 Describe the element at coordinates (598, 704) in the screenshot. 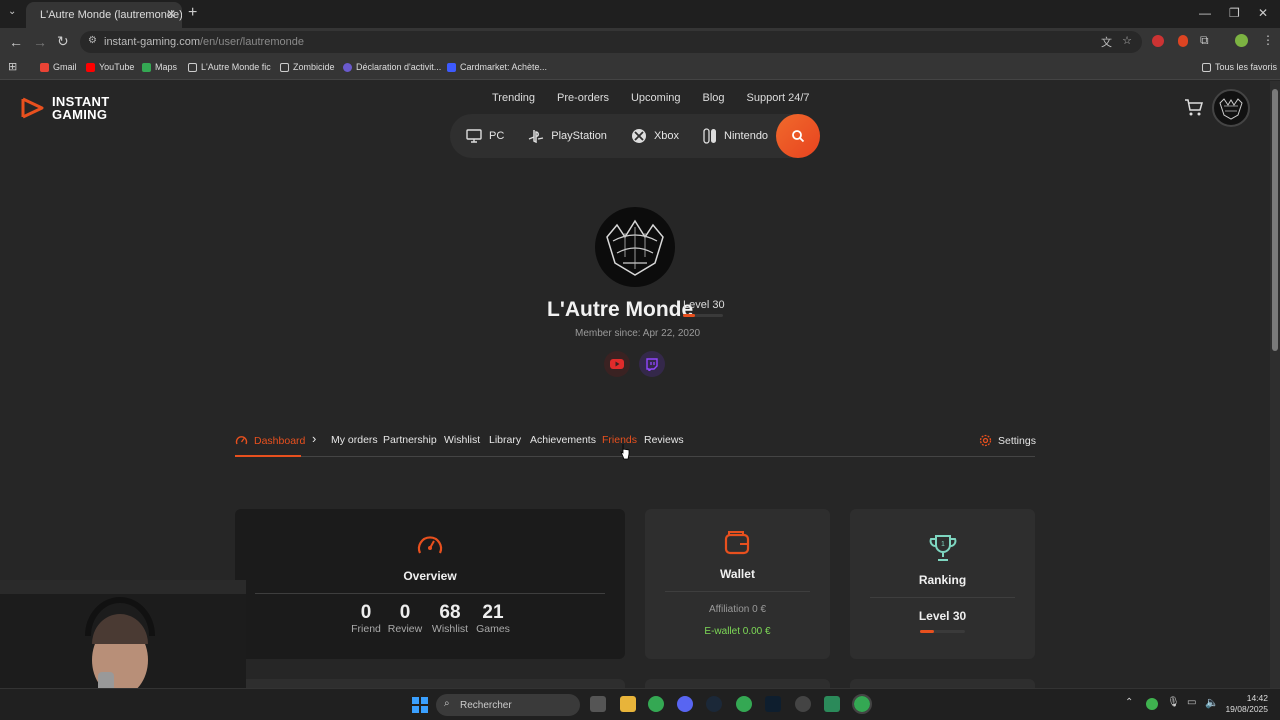

I see `task-view-icon` at that location.